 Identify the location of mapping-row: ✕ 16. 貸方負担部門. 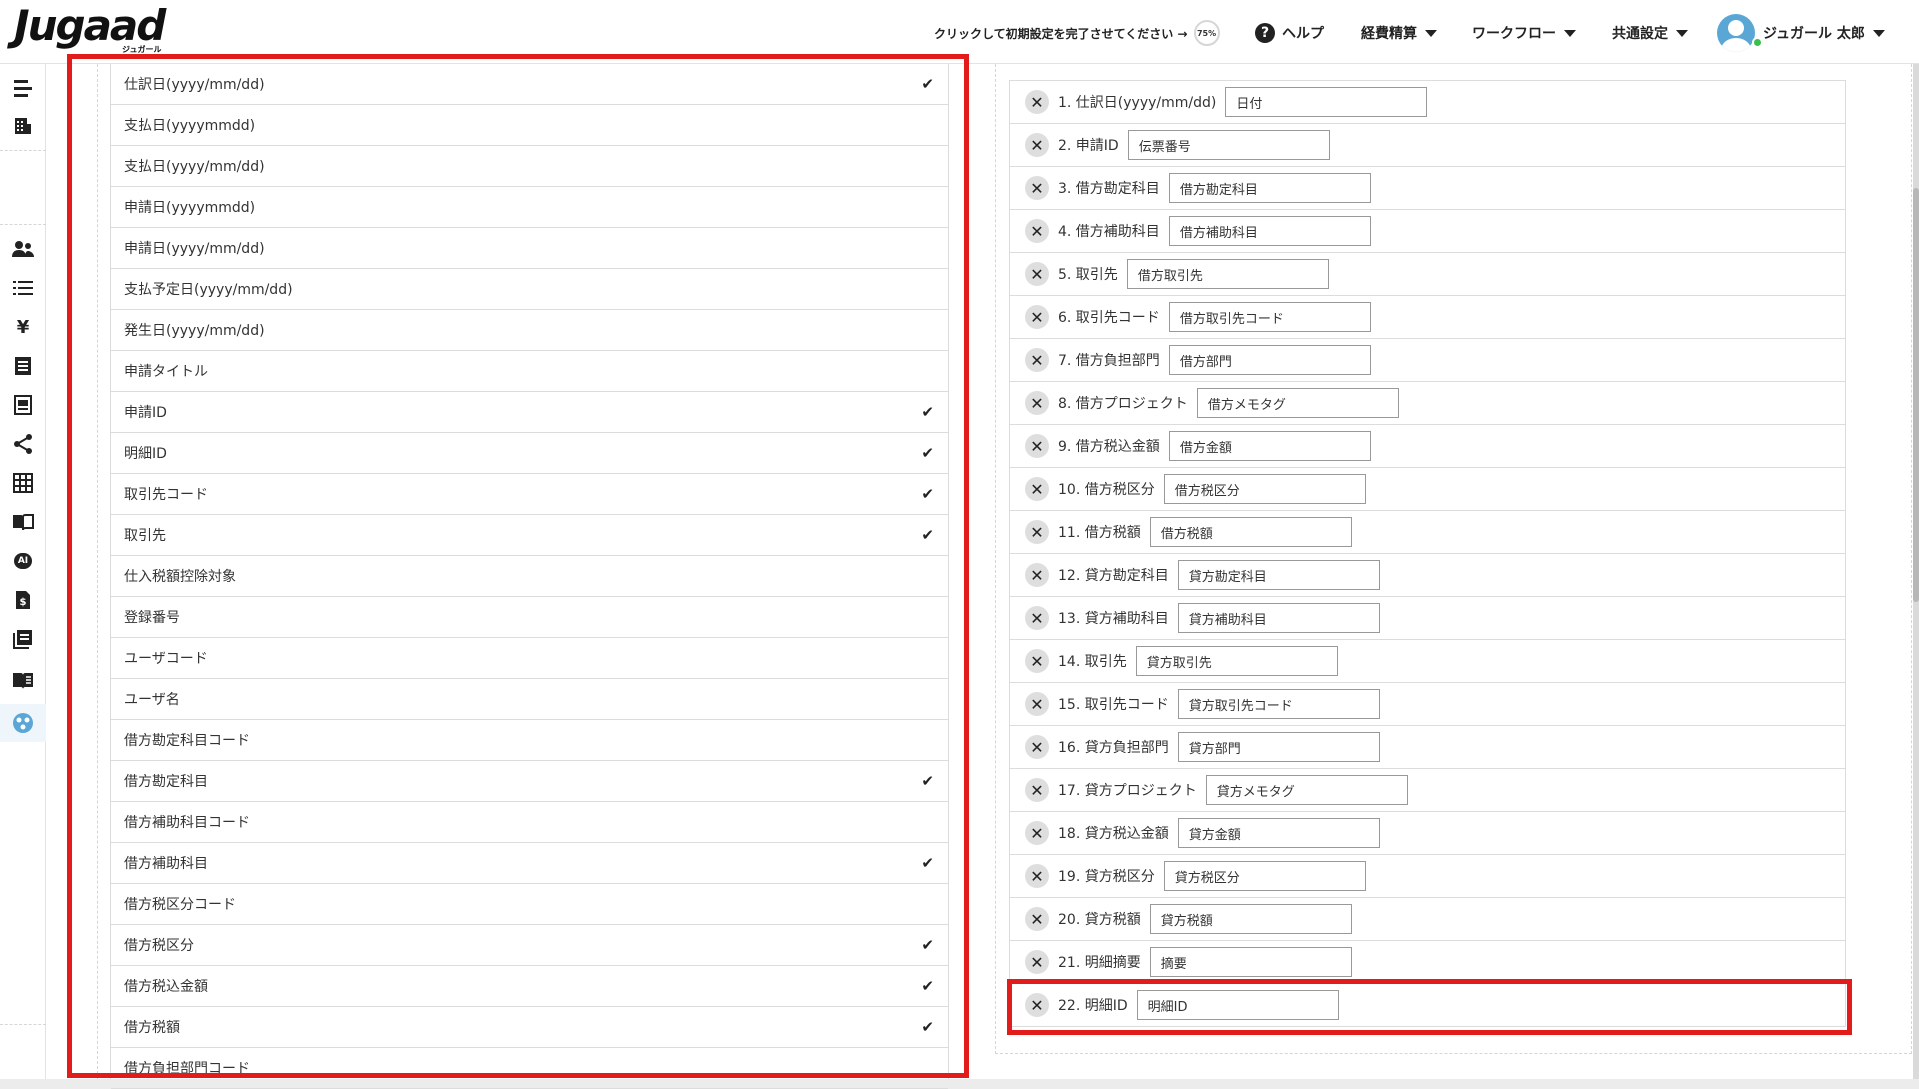
(1427, 747).